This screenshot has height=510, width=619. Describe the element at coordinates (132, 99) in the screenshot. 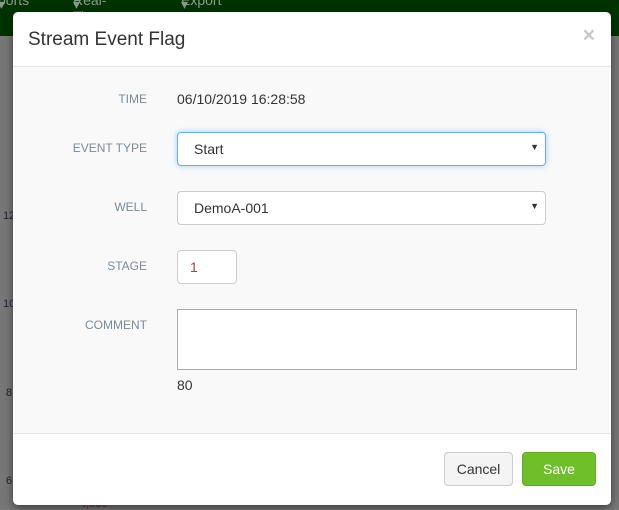

I see `time-label: TIME` at that location.